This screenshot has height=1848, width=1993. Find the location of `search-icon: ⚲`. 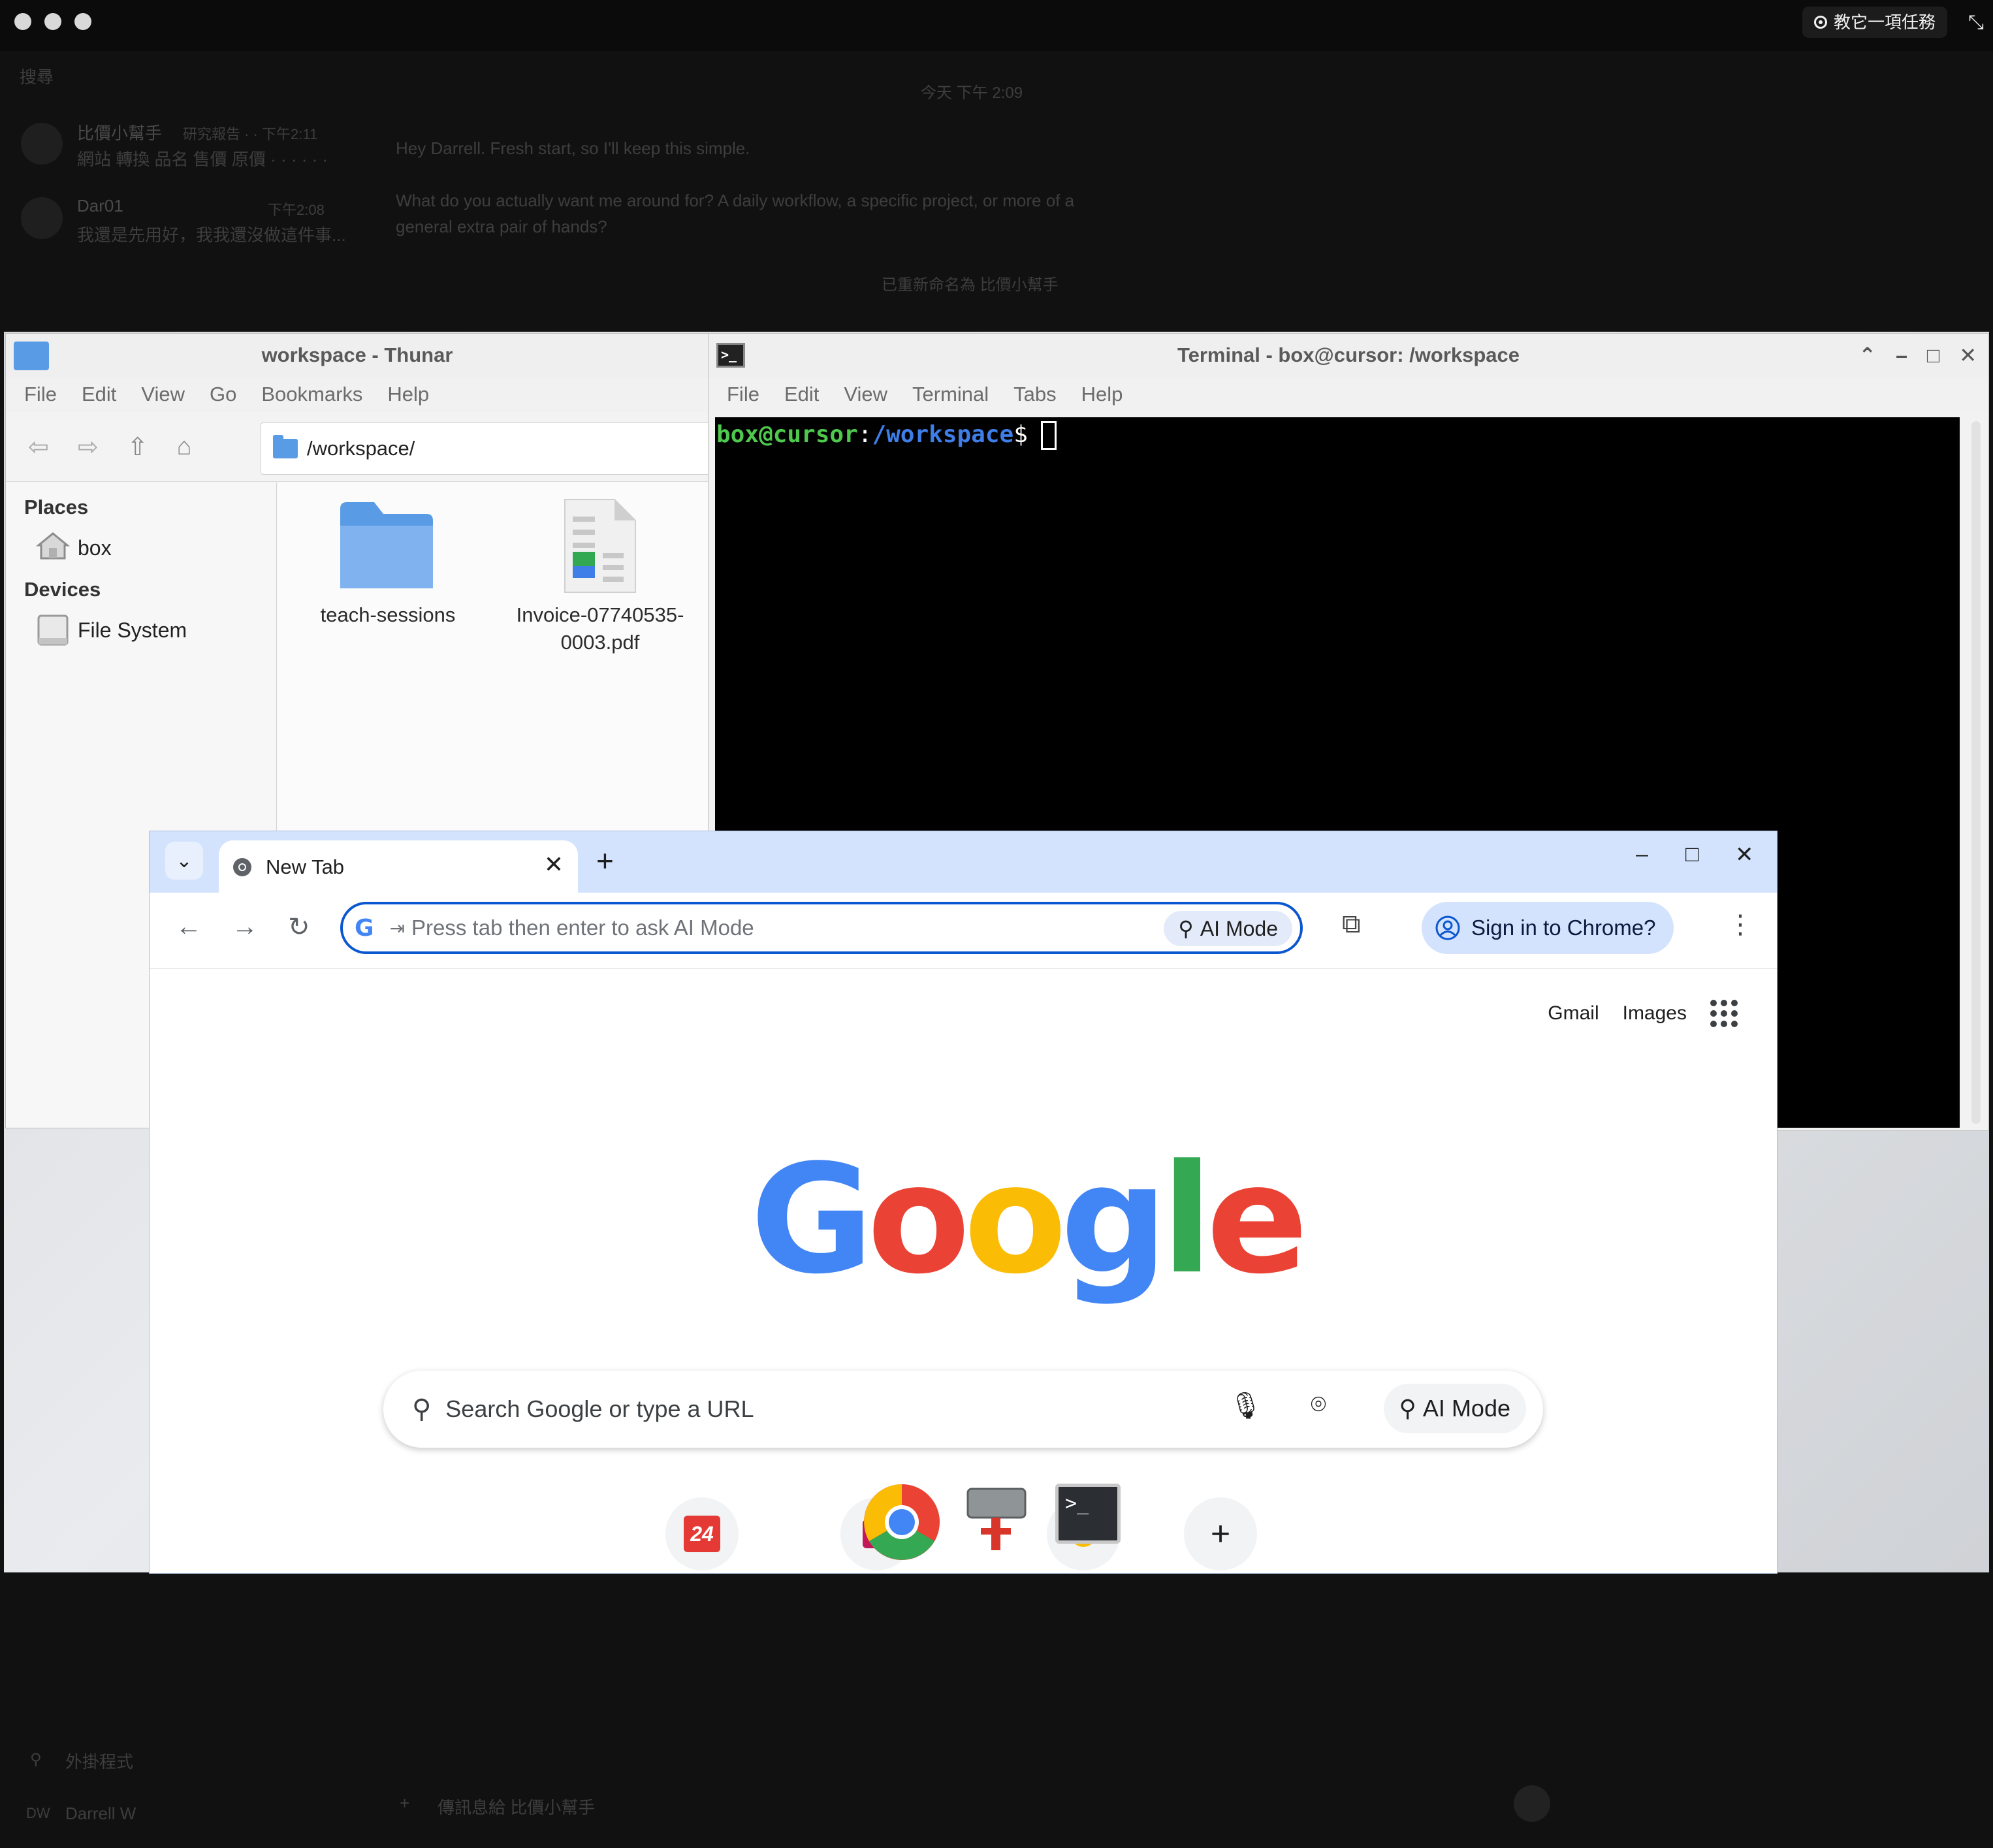

search-icon: ⚲ is located at coordinates (422, 1409).